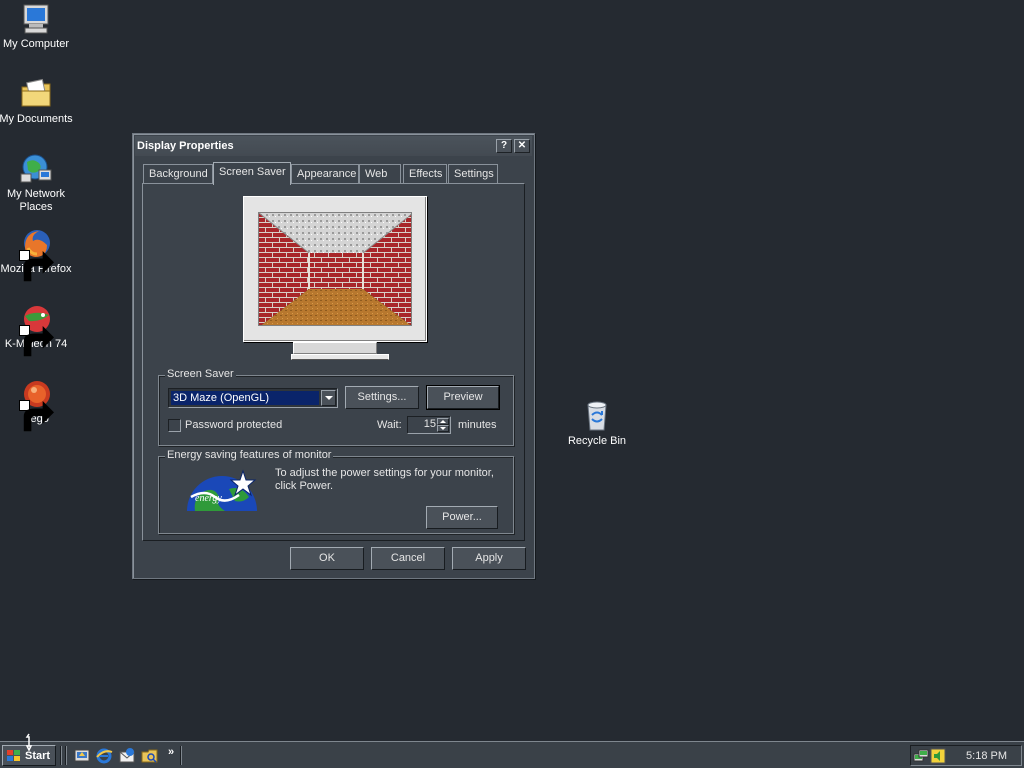 The width and height of the screenshot is (1024, 768). Describe the element at coordinates (30, 742) in the screenshot. I see `mouse-cursor-icon` at that location.